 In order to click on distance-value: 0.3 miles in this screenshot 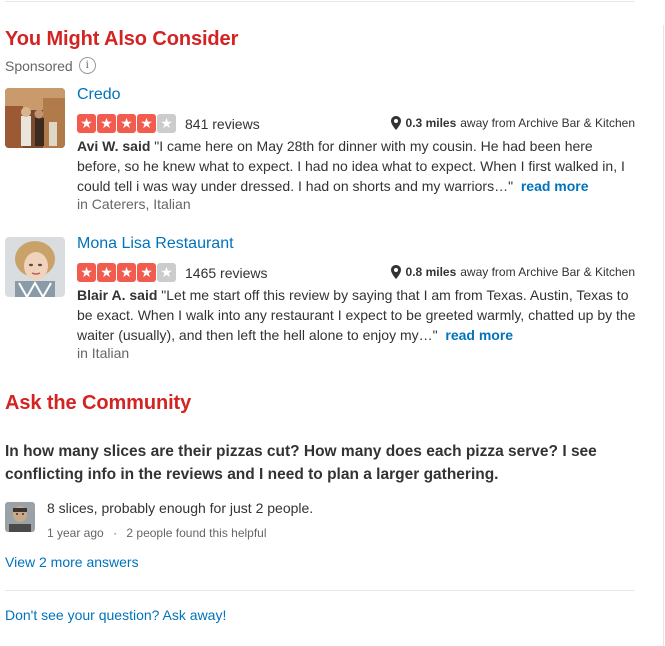, I will do `click(431, 123)`.